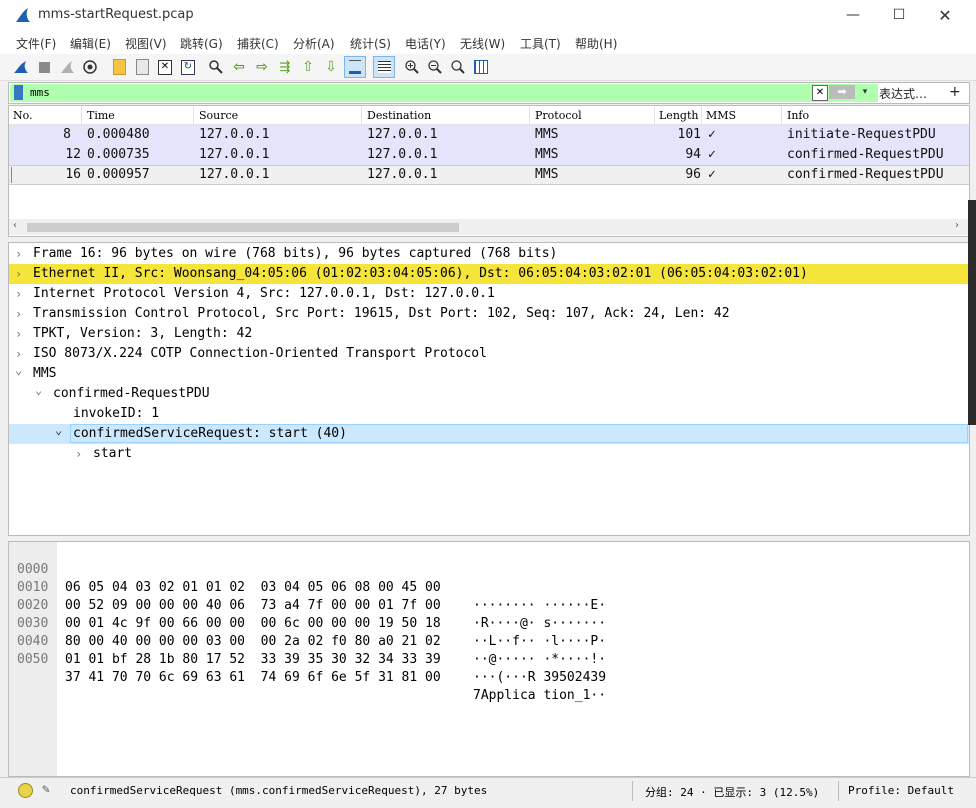 The height and width of the screenshot is (808, 976). I want to click on byte-ascii: ··@····· ·*····!·, so click(539, 660).